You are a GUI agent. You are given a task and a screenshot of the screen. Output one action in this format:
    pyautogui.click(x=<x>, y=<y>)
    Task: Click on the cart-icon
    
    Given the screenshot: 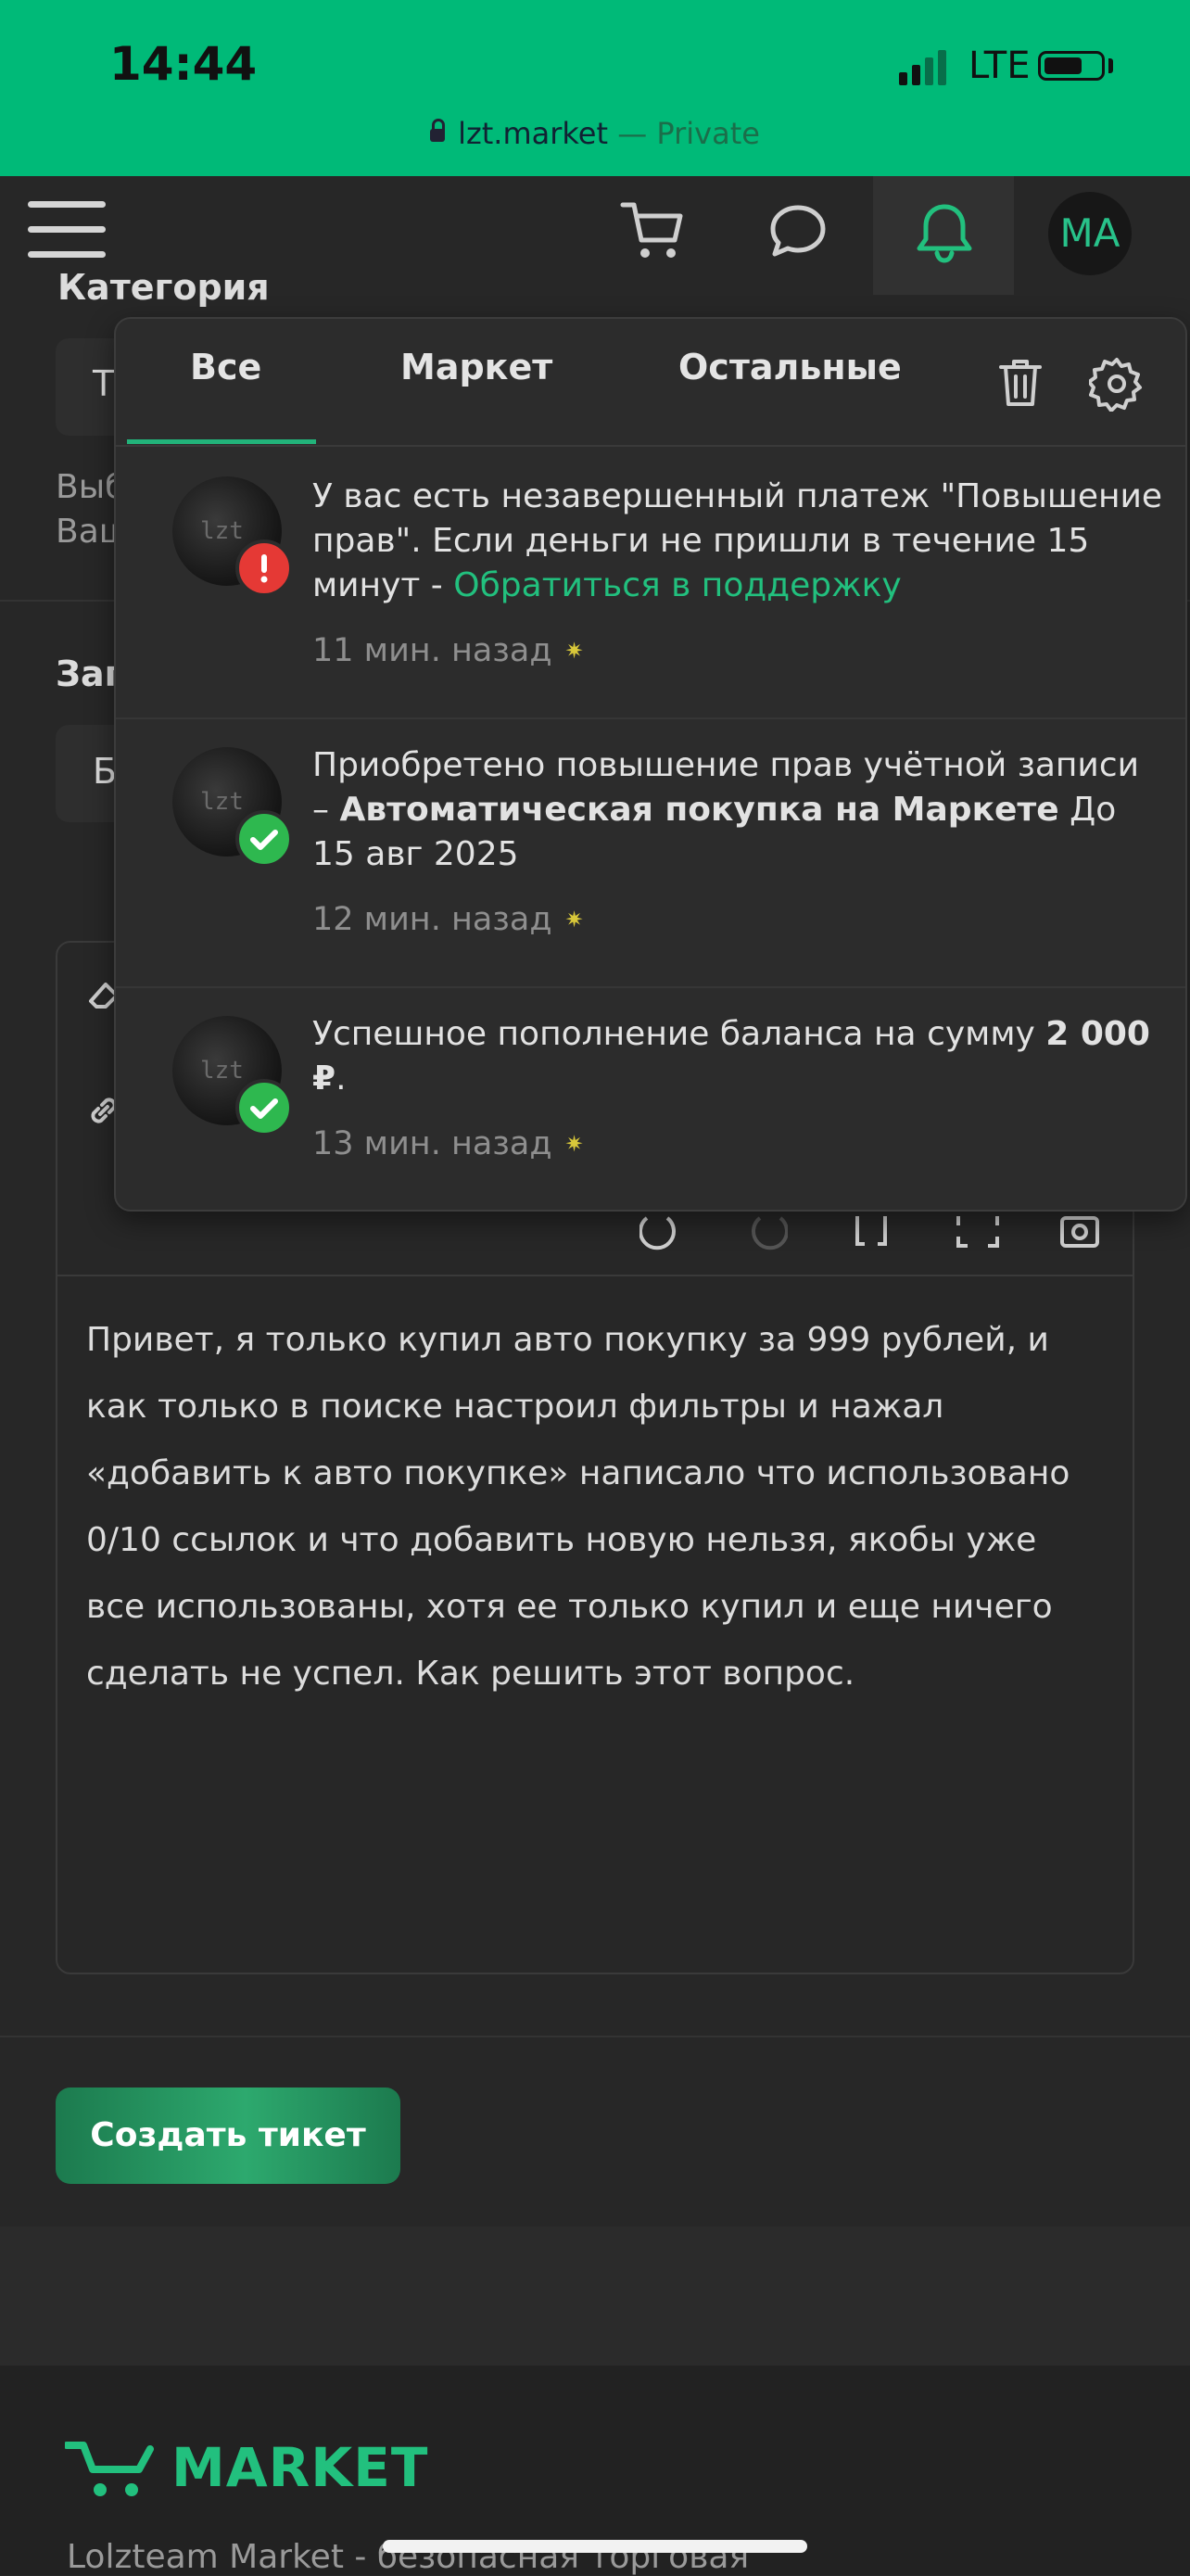 What is the action you would take?
    pyautogui.click(x=652, y=231)
    